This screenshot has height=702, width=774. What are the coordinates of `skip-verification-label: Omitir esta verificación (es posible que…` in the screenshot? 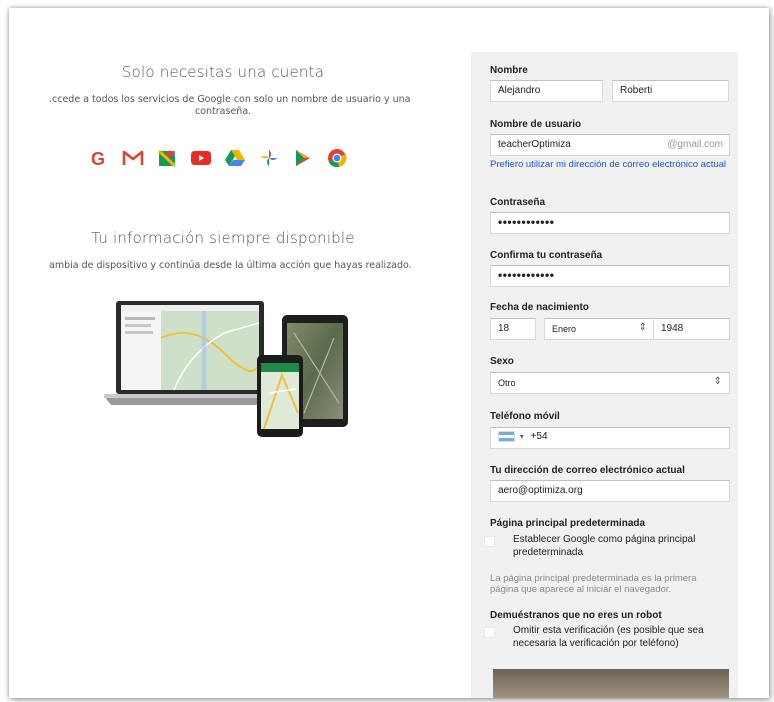 It's located at (608, 637).